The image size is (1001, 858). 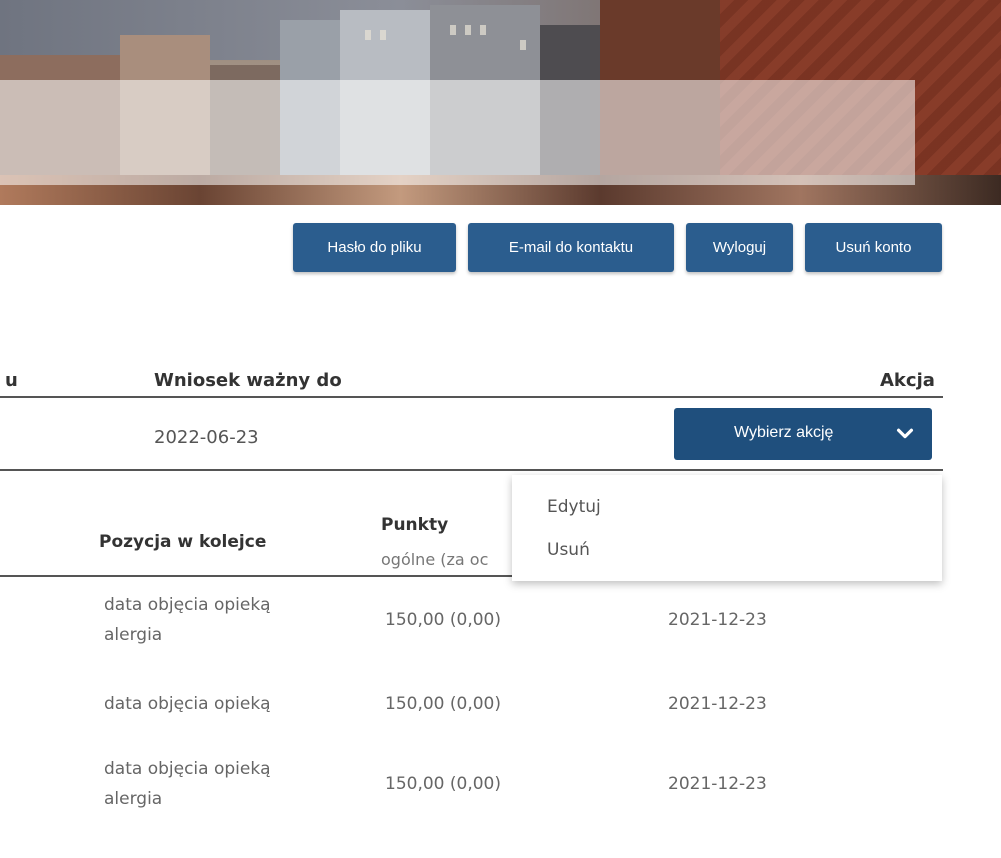 I want to click on banner-overlay, so click(x=457, y=132).